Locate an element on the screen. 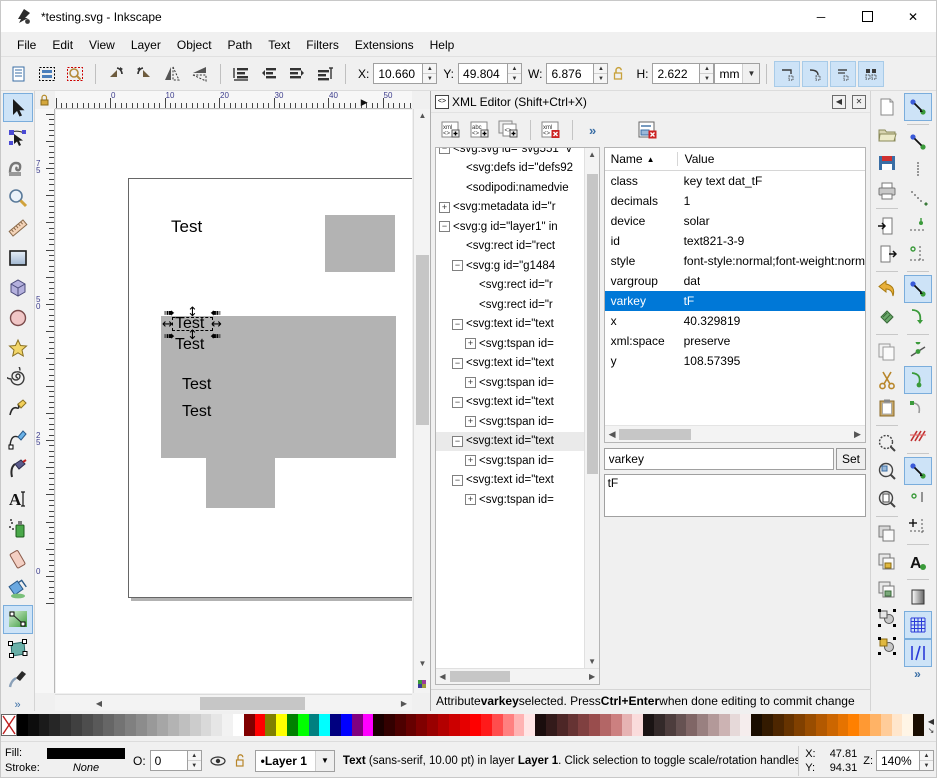 The width and height of the screenshot is (937, 778). menu-help: Help is located at coordinates (442, 45).